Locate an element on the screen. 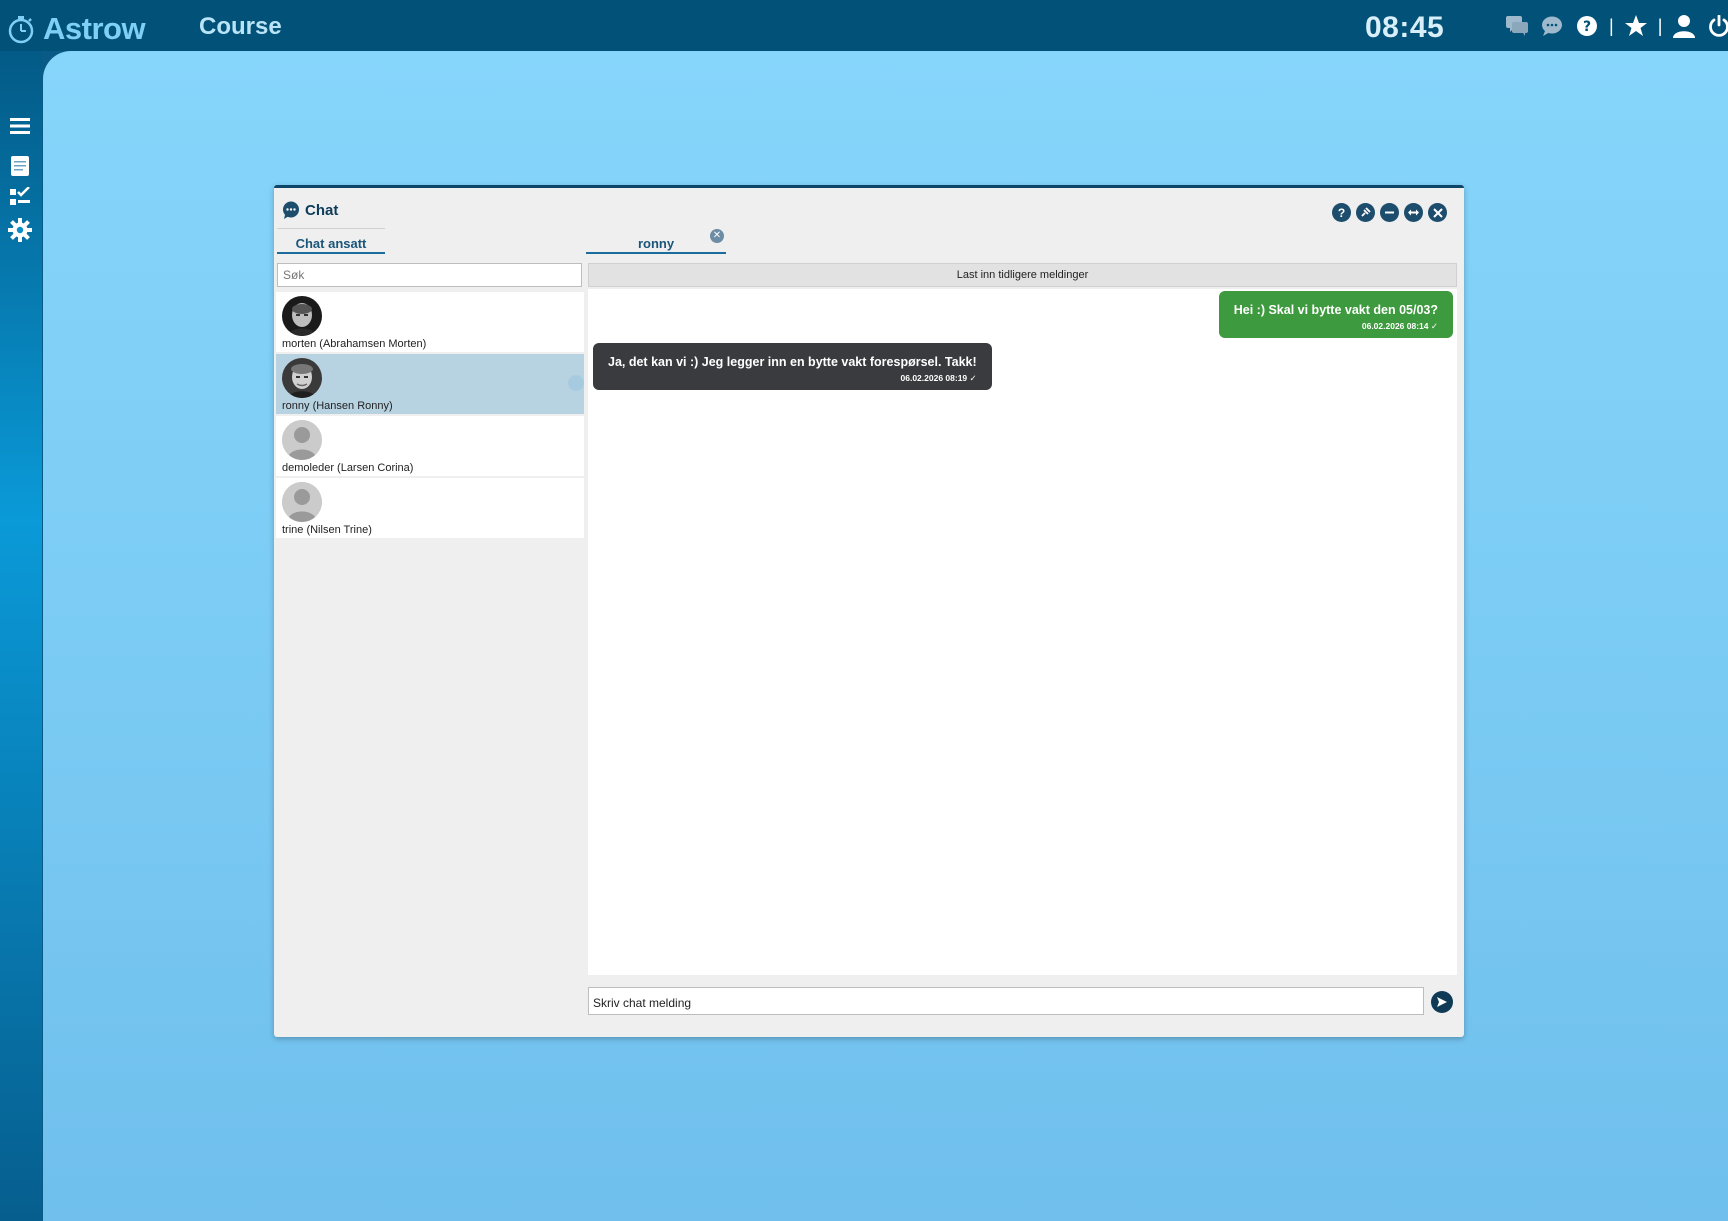  checklist-icon is located at coordinates (20, 198).